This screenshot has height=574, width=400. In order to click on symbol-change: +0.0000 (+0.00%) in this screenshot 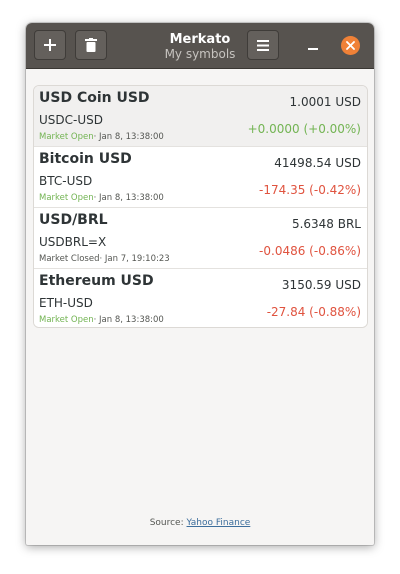, I will do `click(304, 129)`.